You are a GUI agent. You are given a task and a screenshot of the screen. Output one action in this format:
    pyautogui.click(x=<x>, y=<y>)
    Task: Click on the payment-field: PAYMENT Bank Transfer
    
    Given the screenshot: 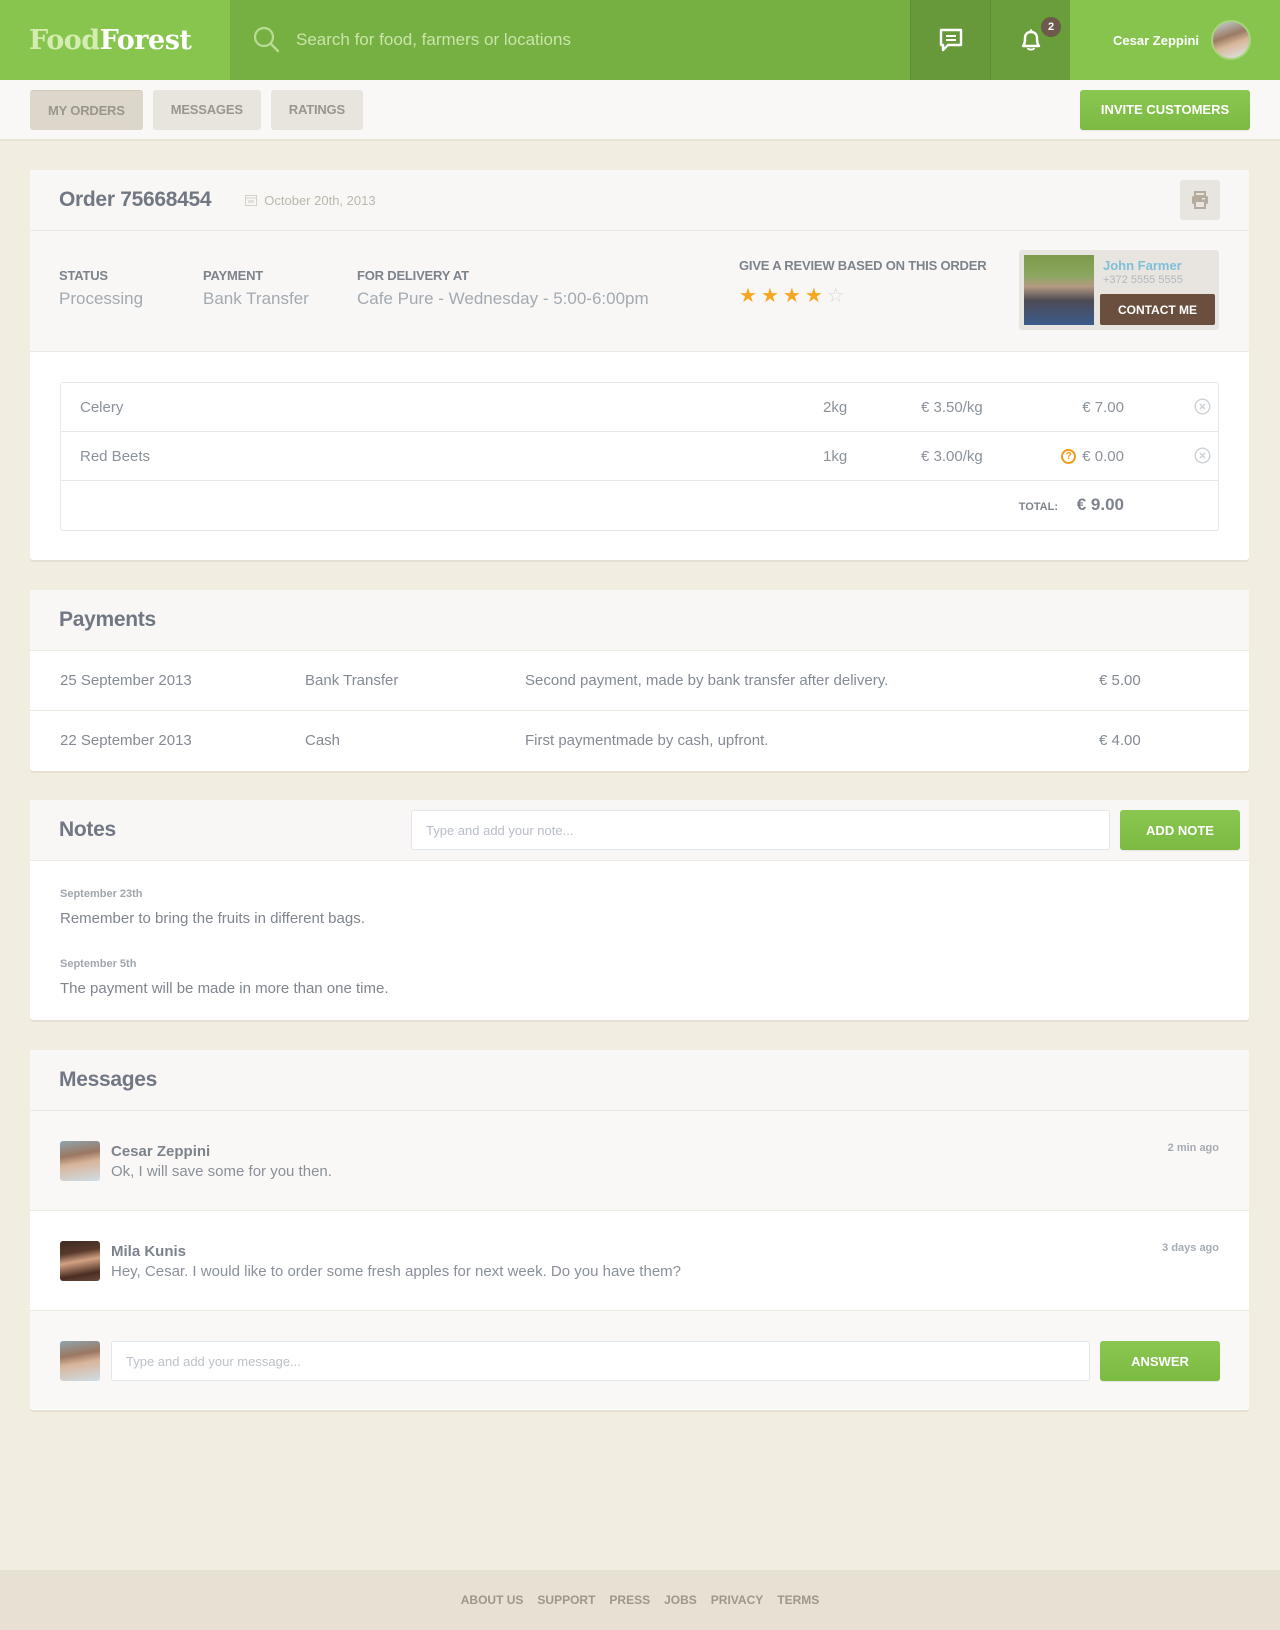 What is the action you would take?
    pyautogui.click(x=256, y=288)
    